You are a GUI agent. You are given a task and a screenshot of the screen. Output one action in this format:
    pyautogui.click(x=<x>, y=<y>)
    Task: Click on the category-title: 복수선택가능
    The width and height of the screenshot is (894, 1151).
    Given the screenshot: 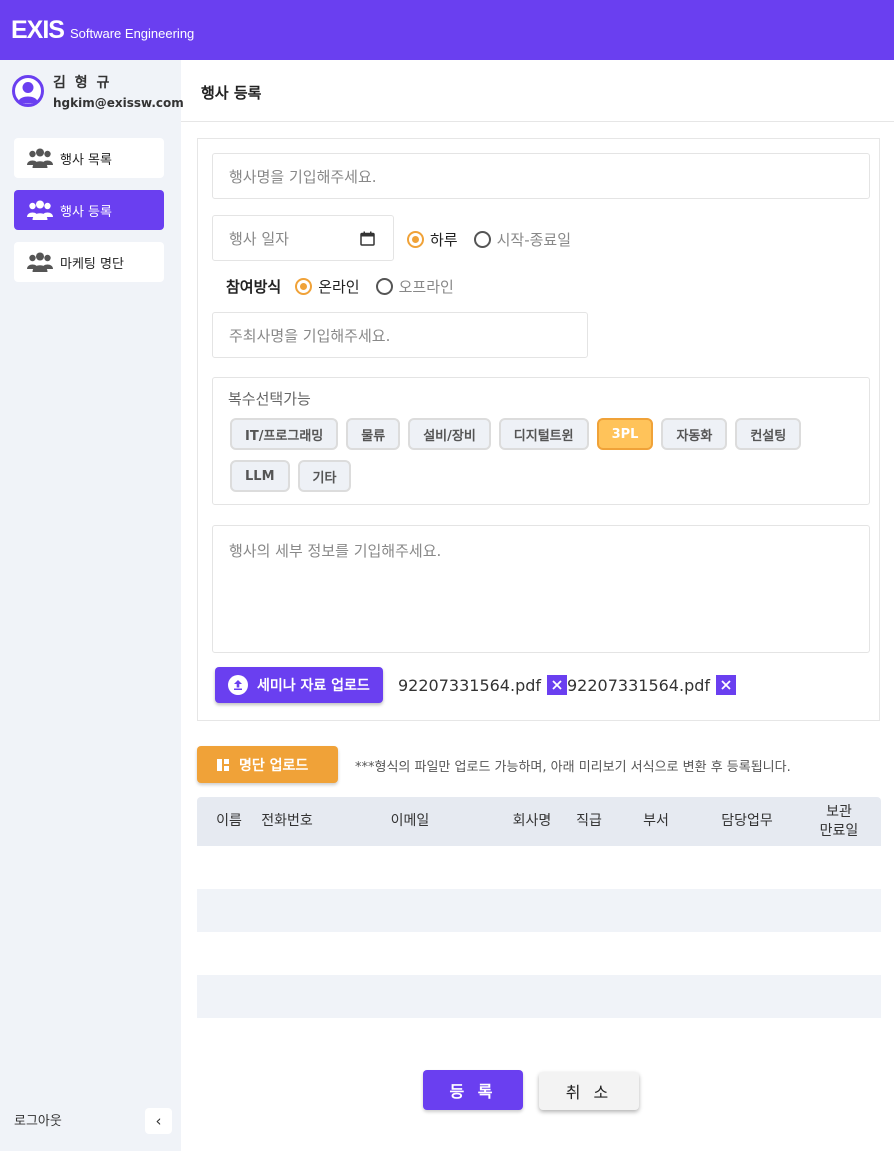 What is the action you would take?
    pyautogui.click(x=269, y=399)
    